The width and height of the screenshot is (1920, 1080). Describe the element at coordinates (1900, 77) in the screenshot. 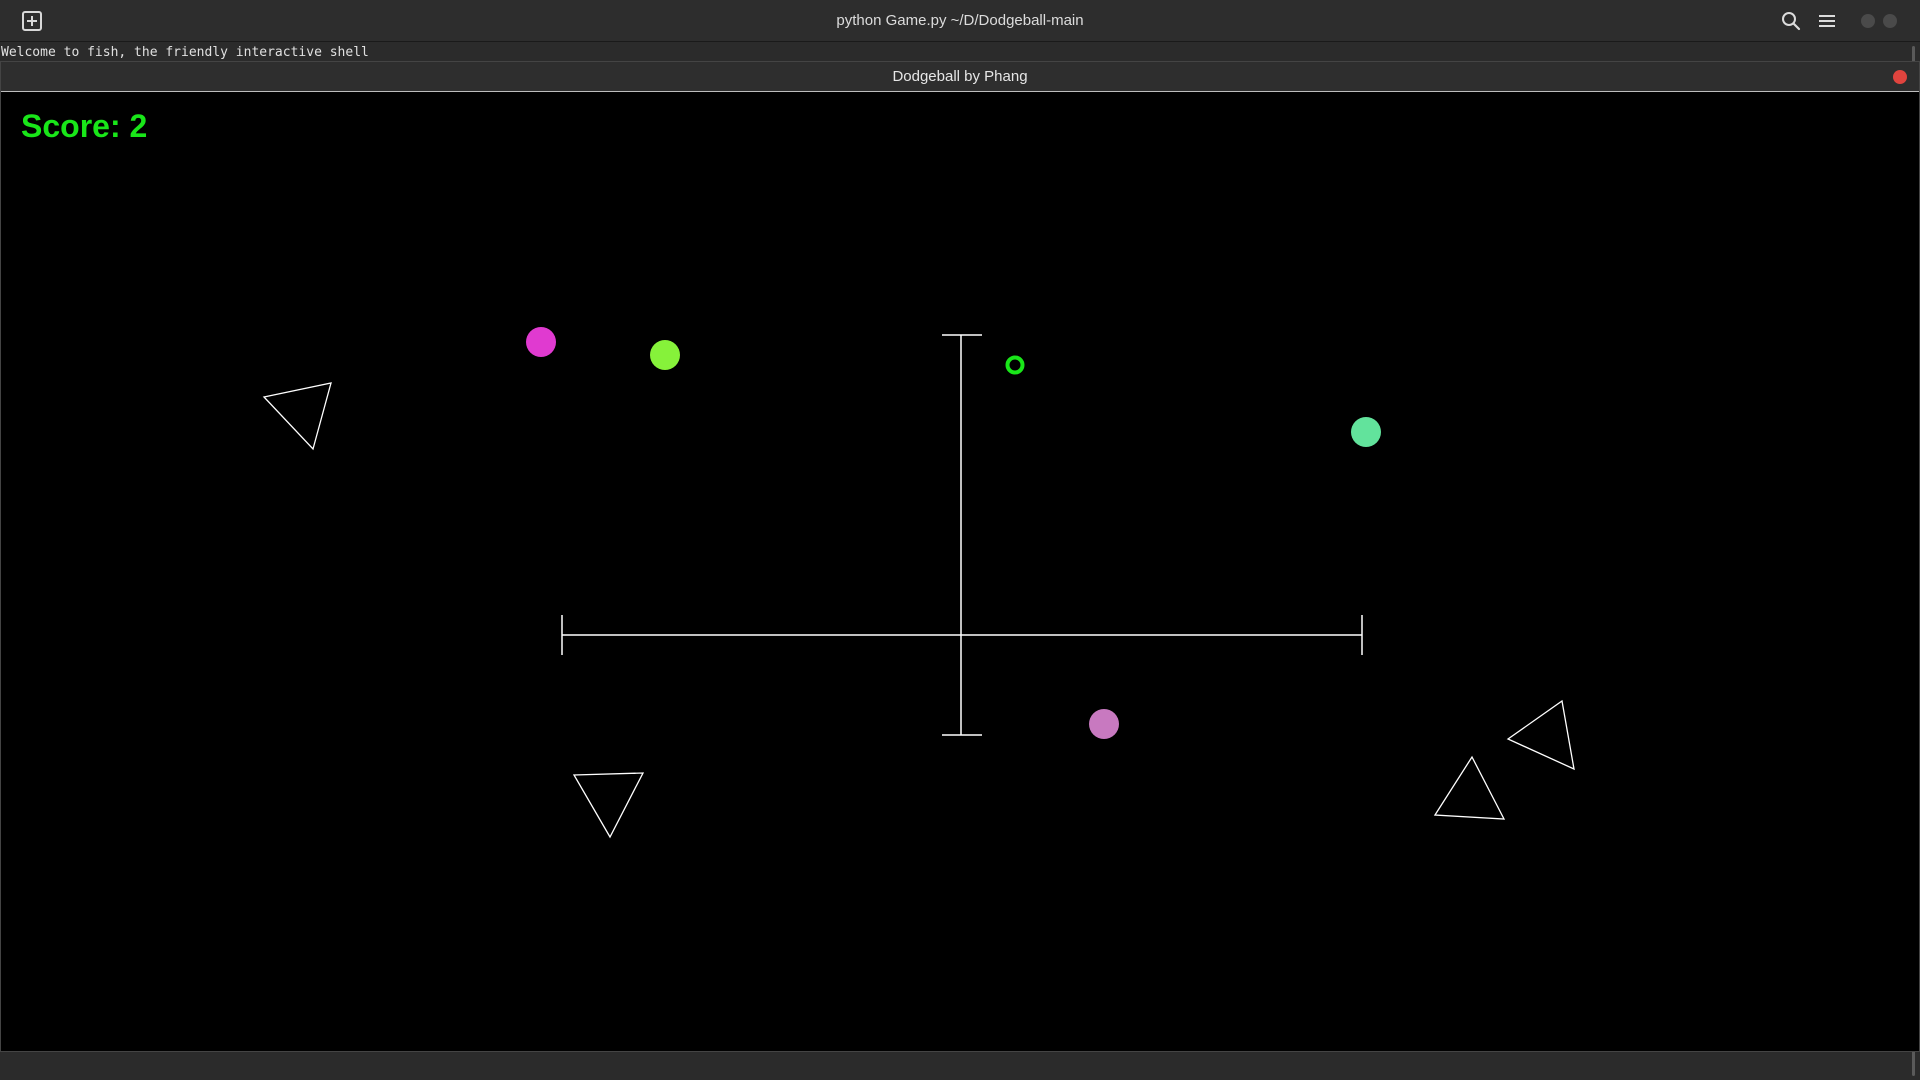

I see `game-close-button` at that location.